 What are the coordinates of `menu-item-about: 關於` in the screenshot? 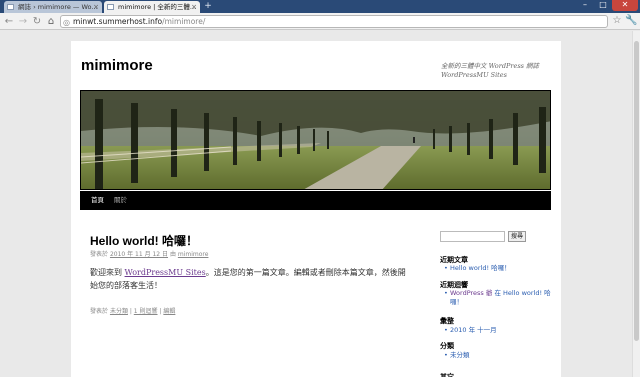 It's located at (120, 200).